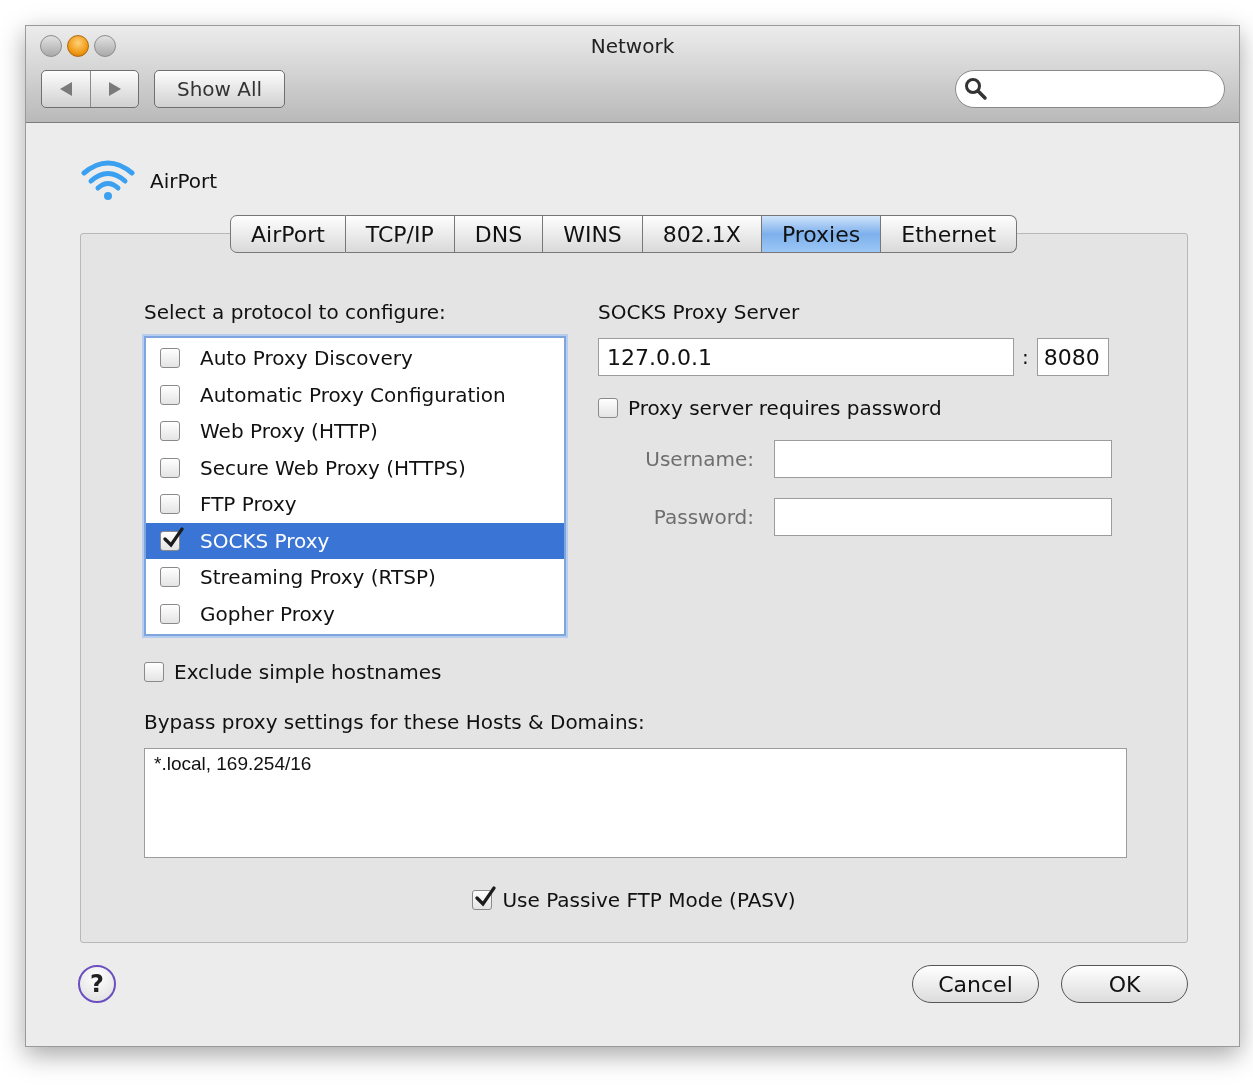  What do you see at coordinates (1090, 89) in the screenshot?
I see `search-field` at bounding box center [1090, 89].